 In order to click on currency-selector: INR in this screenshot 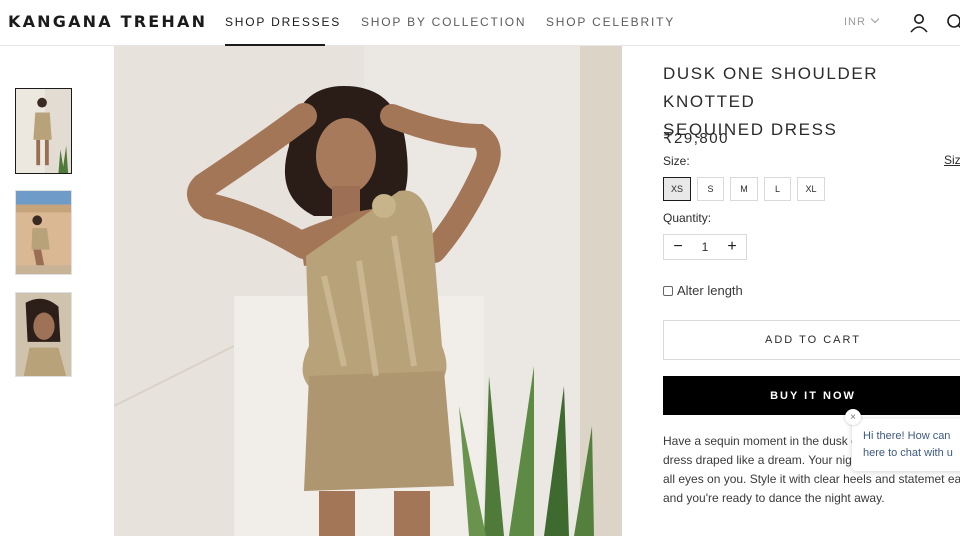, I will do `click(862, 21)`.